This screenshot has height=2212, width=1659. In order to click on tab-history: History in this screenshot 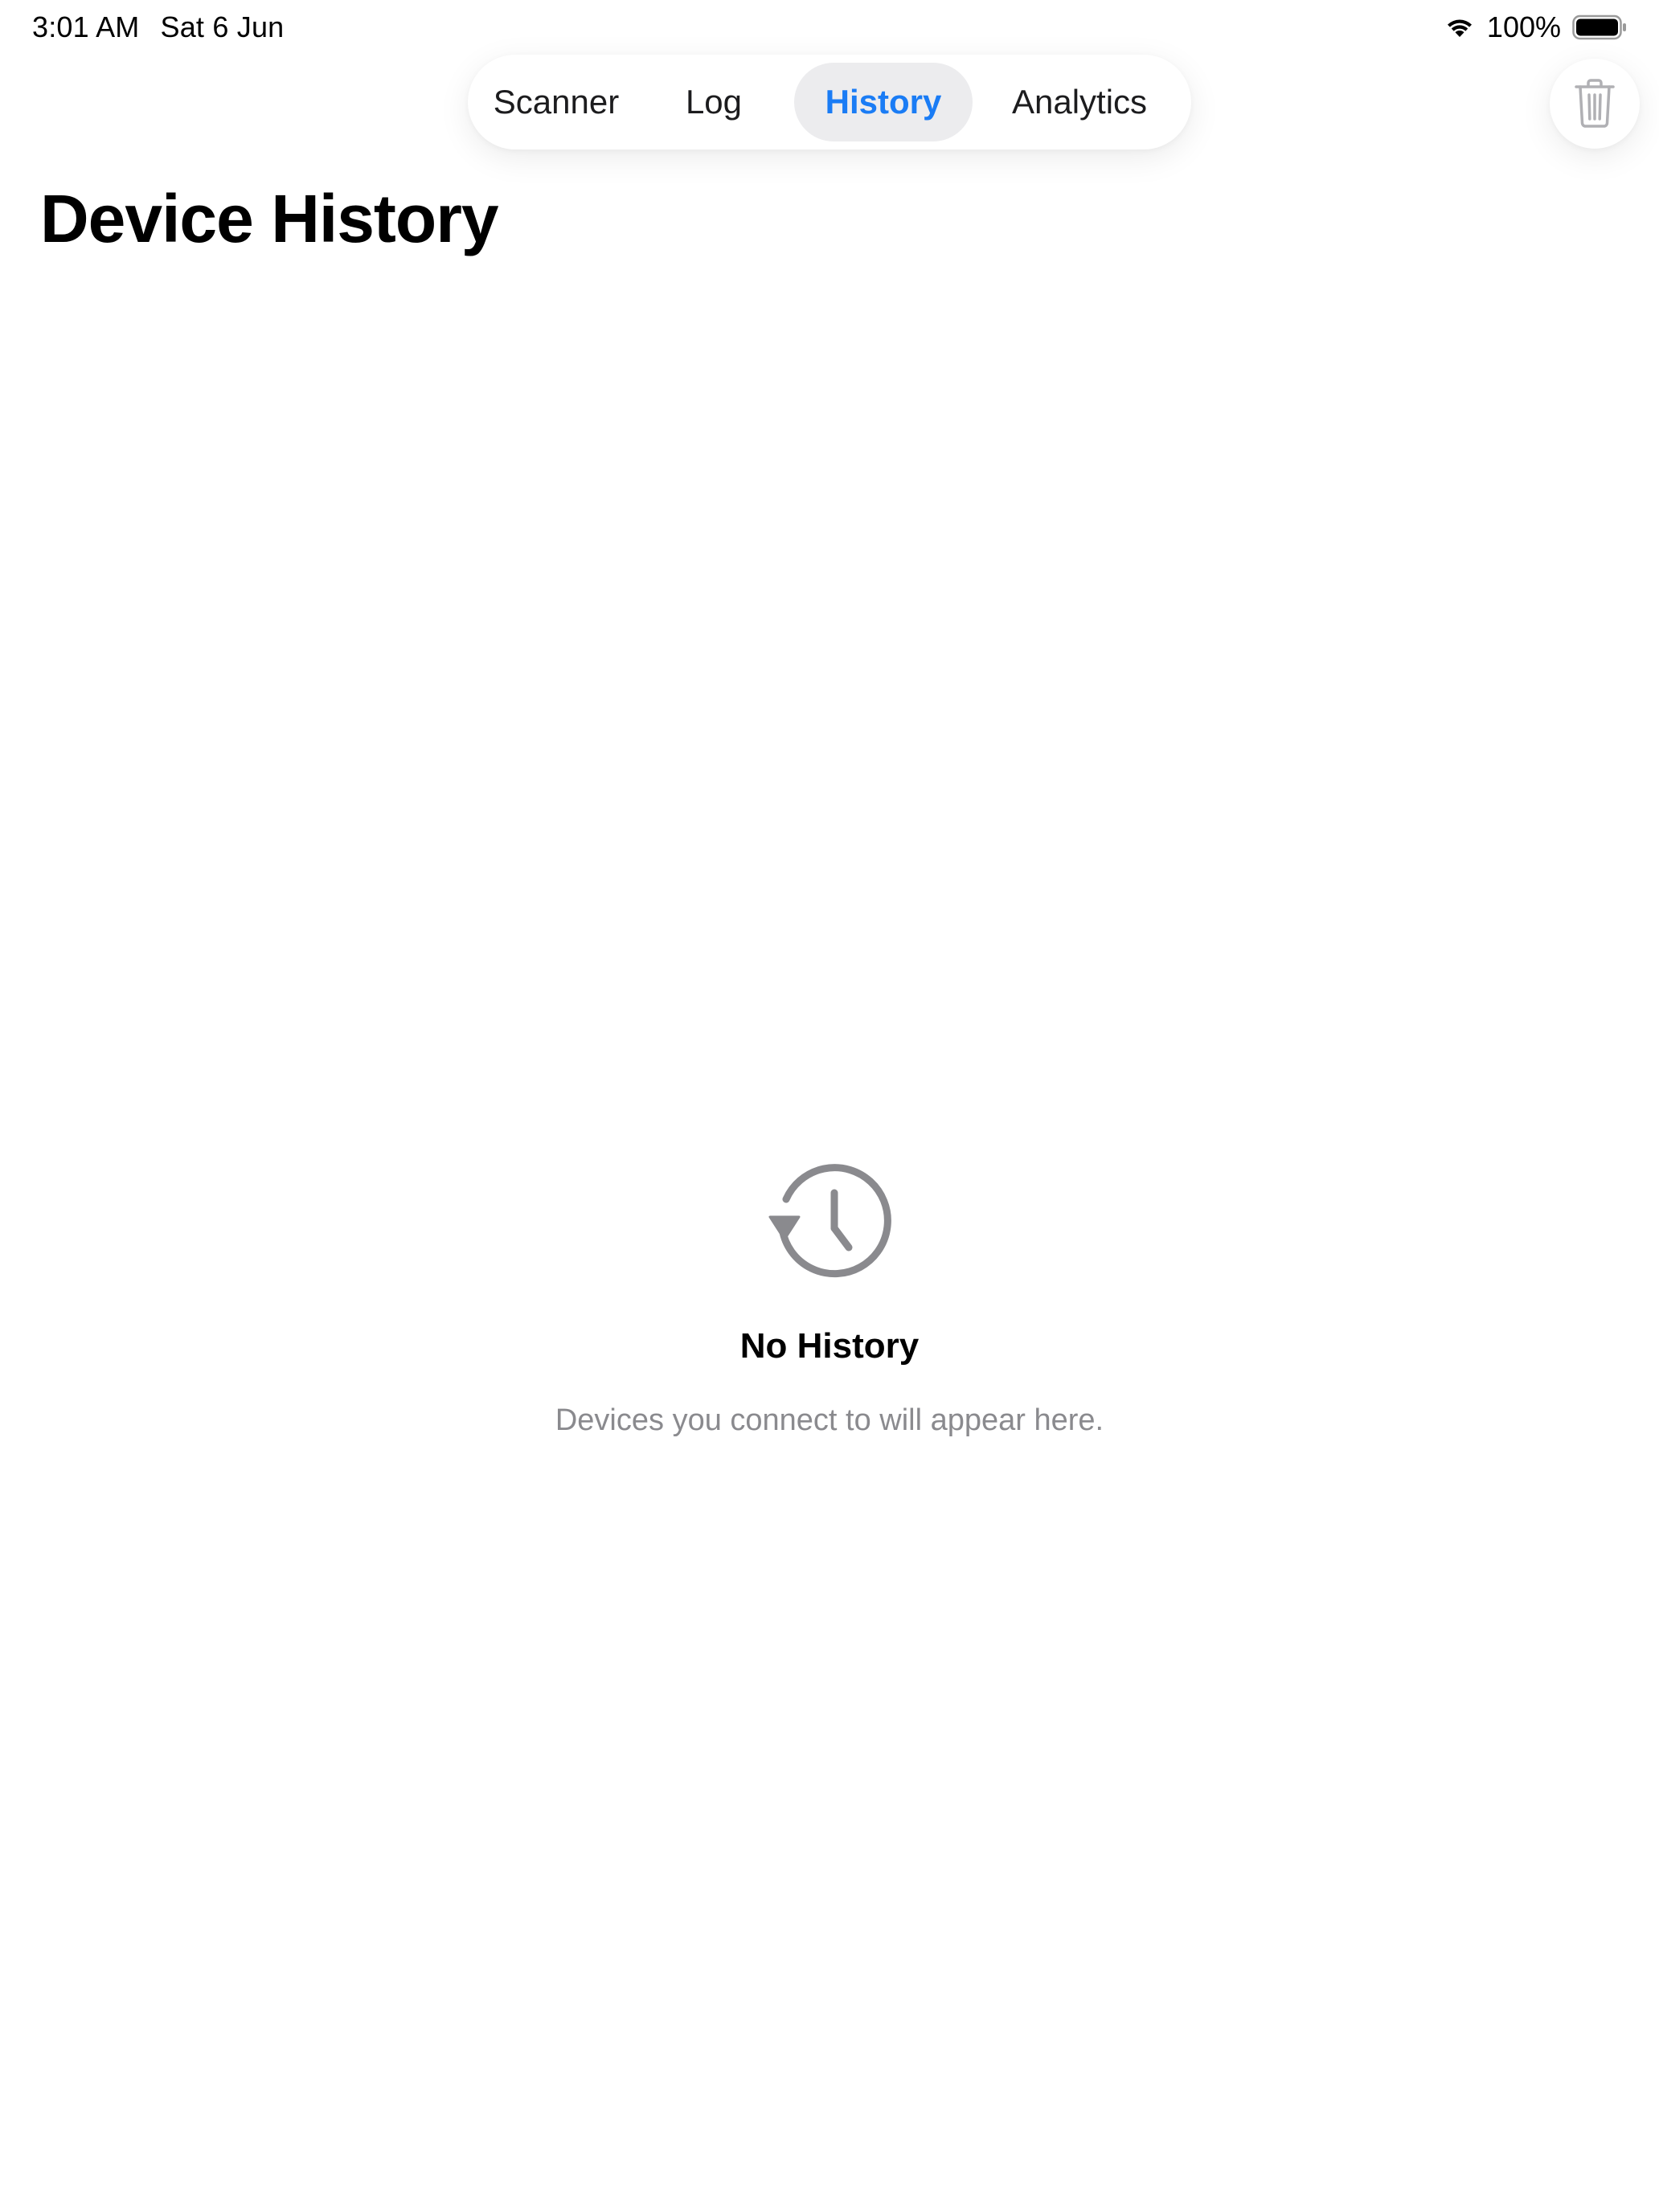, I will do `click(884, 102)`.